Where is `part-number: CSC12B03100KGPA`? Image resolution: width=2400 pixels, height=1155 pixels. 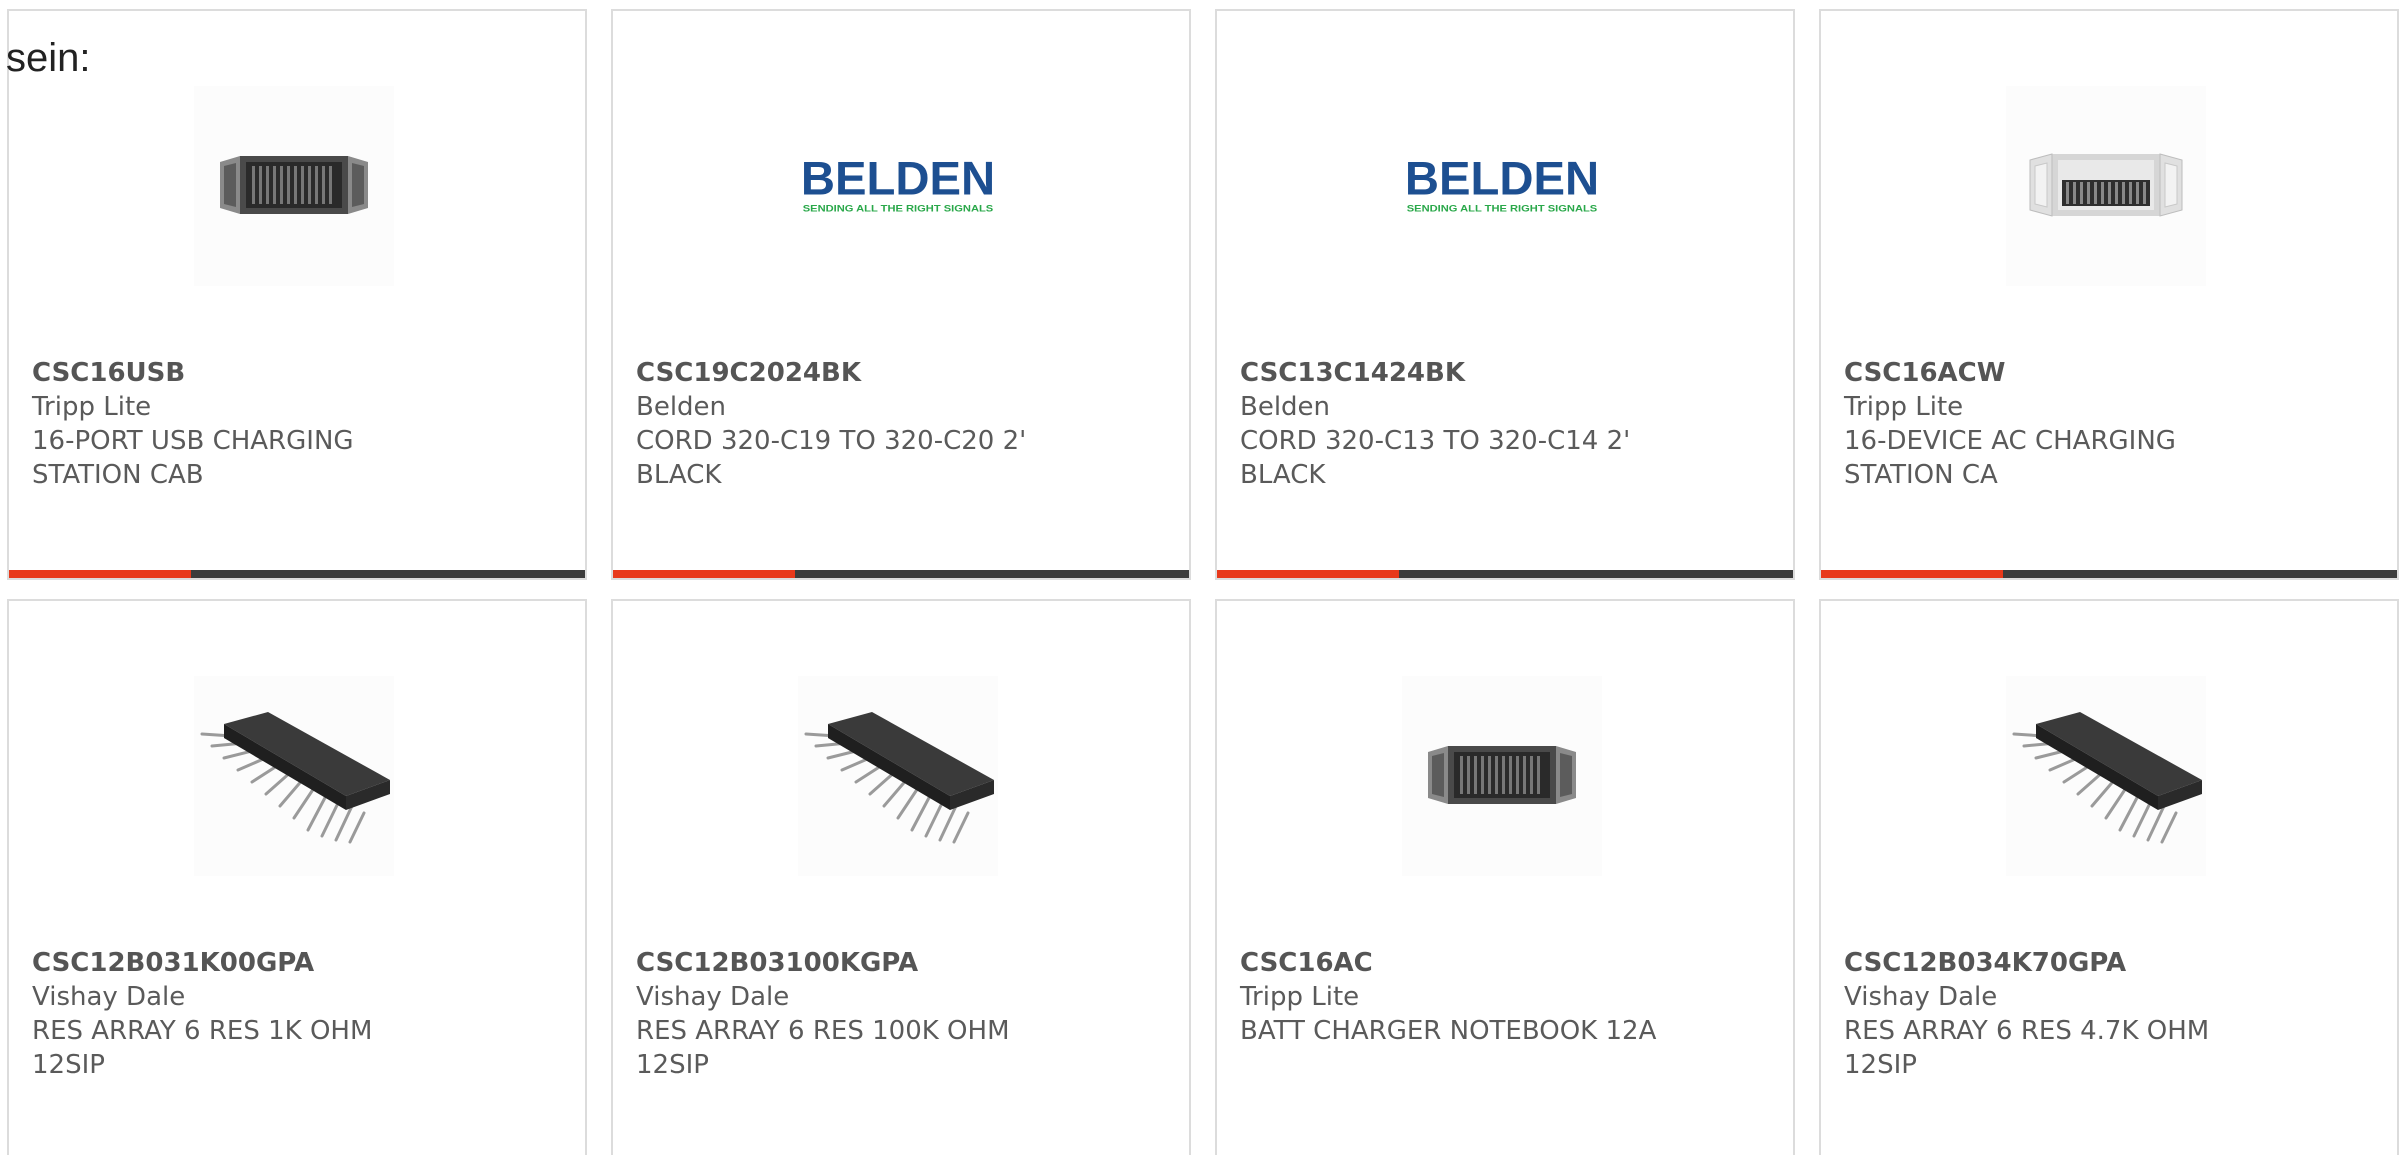 part-number: CSC12B03100KGPA is located at coordinates (896, 963).